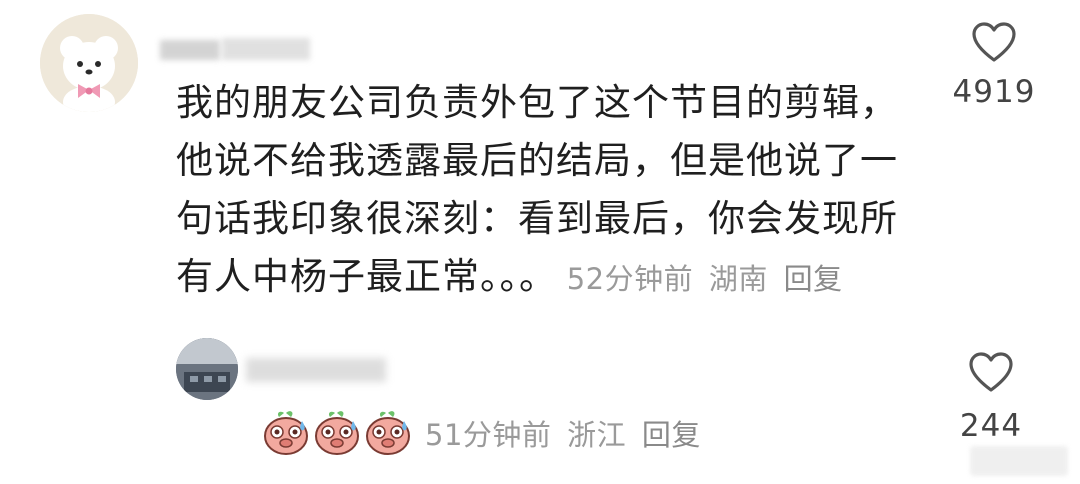 The image size is (1080, 484). I want to click on comment-location: 浙江, so click(597, 435).